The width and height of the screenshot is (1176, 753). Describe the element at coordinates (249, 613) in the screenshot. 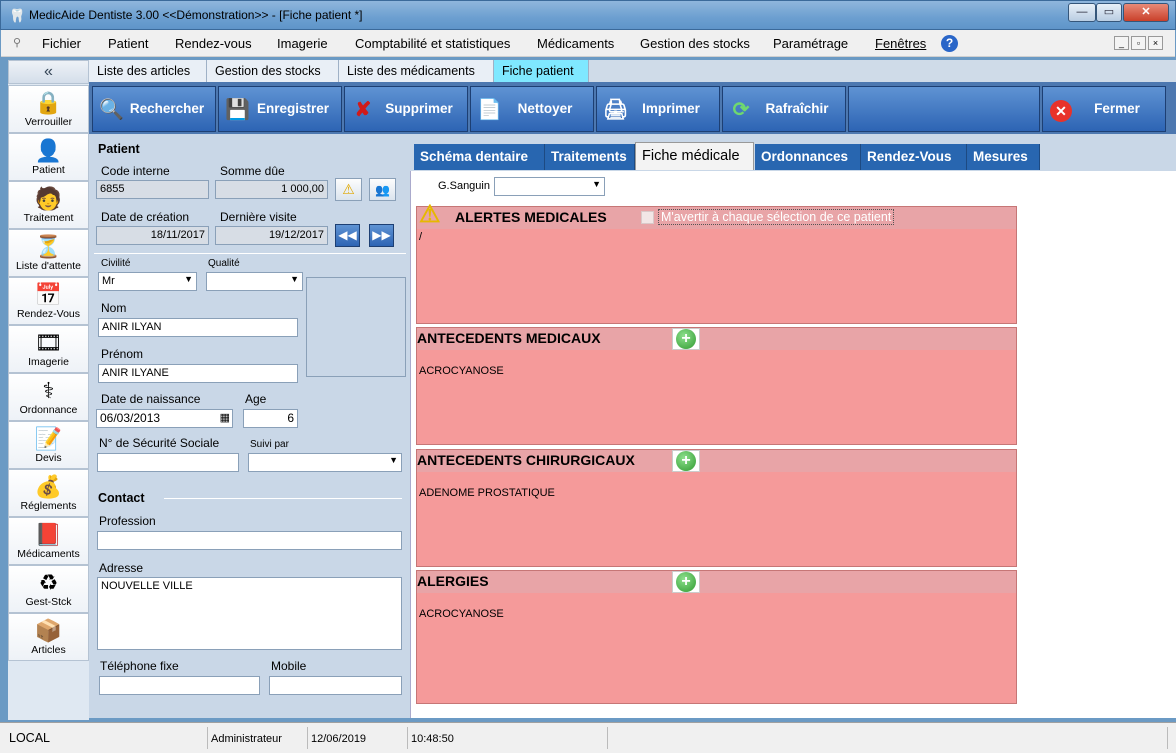

I see `address-field: NOUVELLE VILLE` at that location.